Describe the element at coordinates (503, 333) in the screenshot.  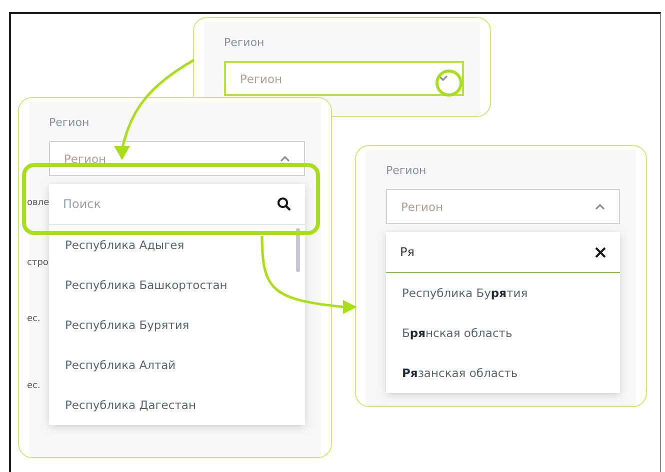
I see `dropdown-option: Брянская область` at that location.